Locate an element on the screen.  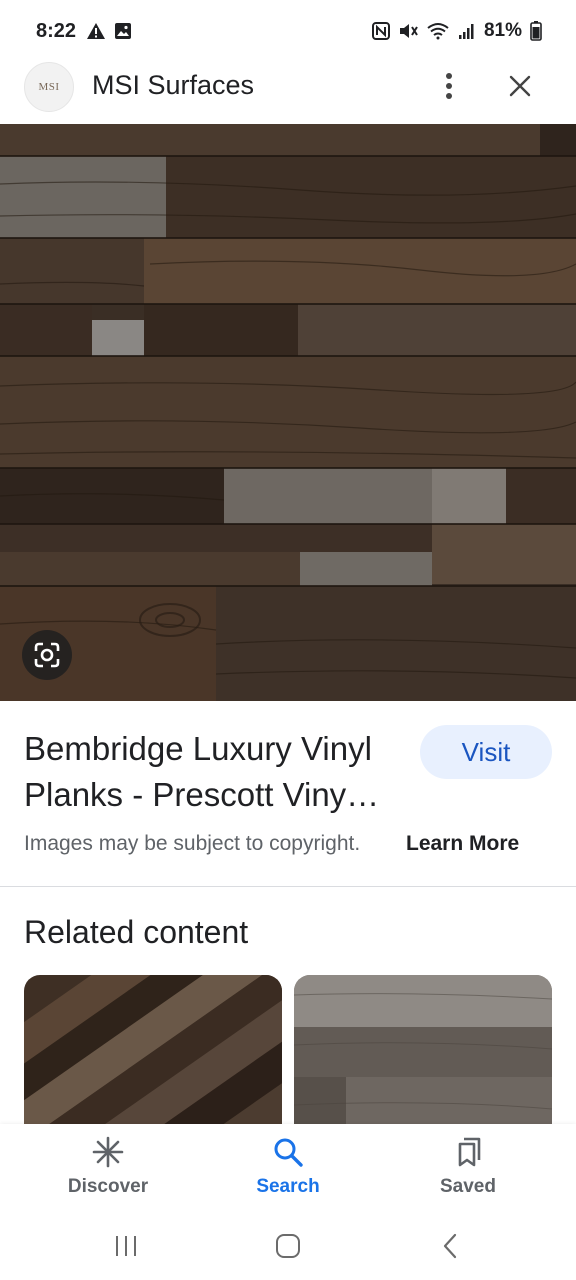
system-navigation-bar is located at coordinates (288, 1247).